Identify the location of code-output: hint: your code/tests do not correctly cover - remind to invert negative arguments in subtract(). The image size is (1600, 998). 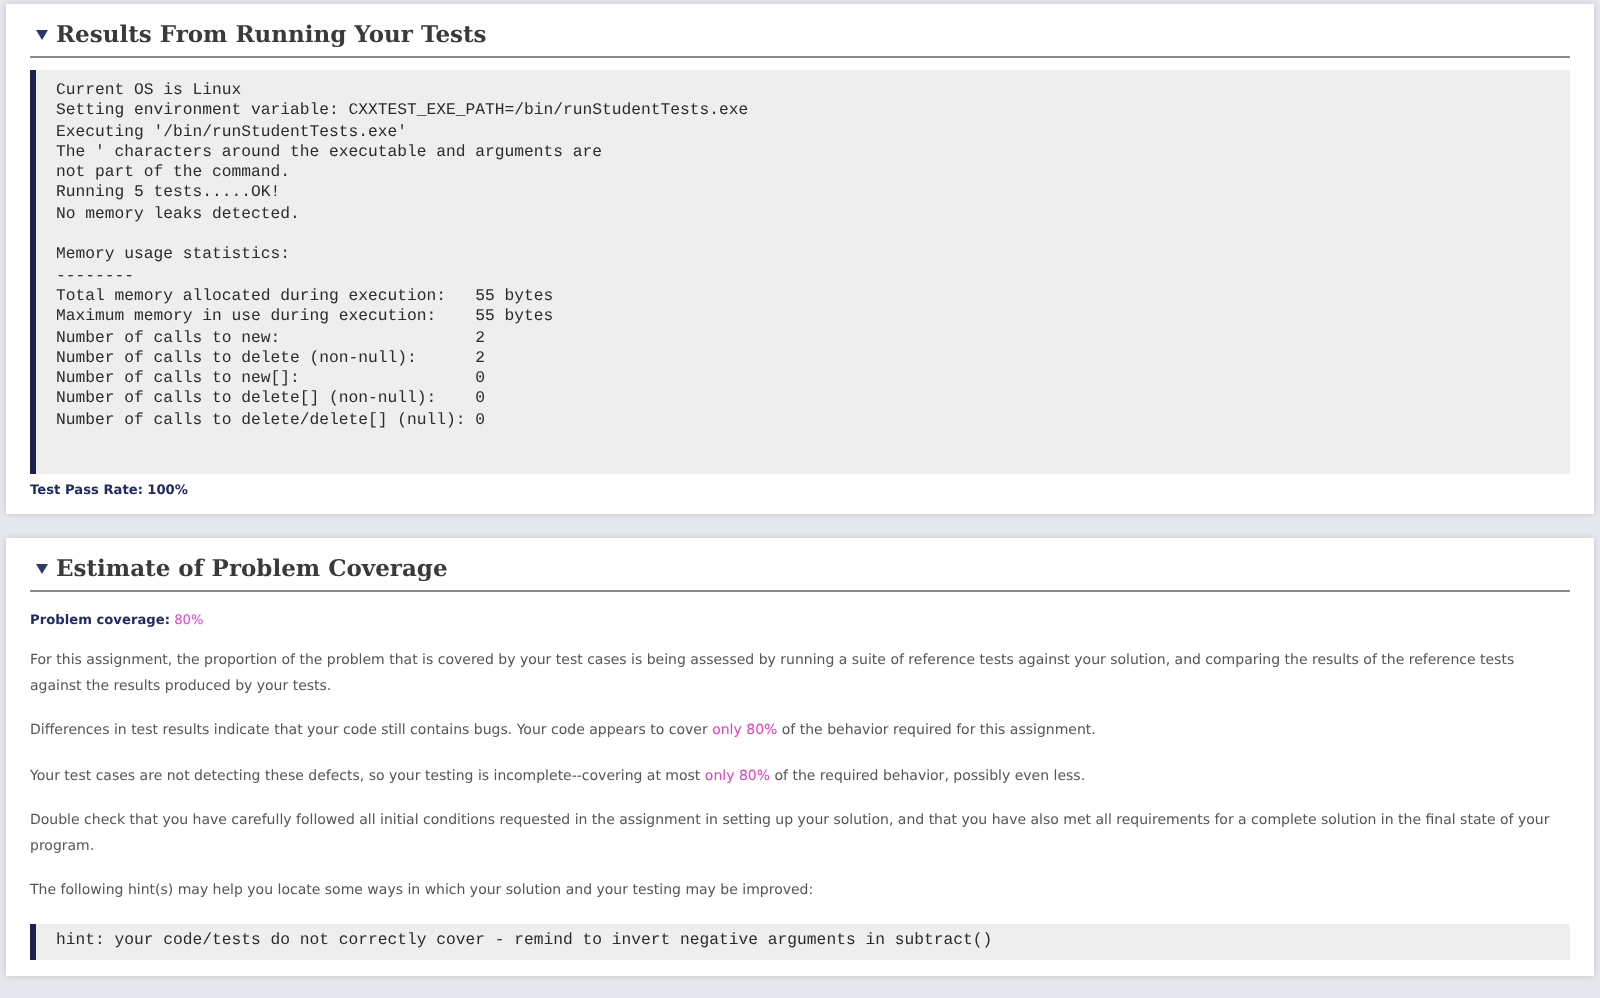
(800, 941).